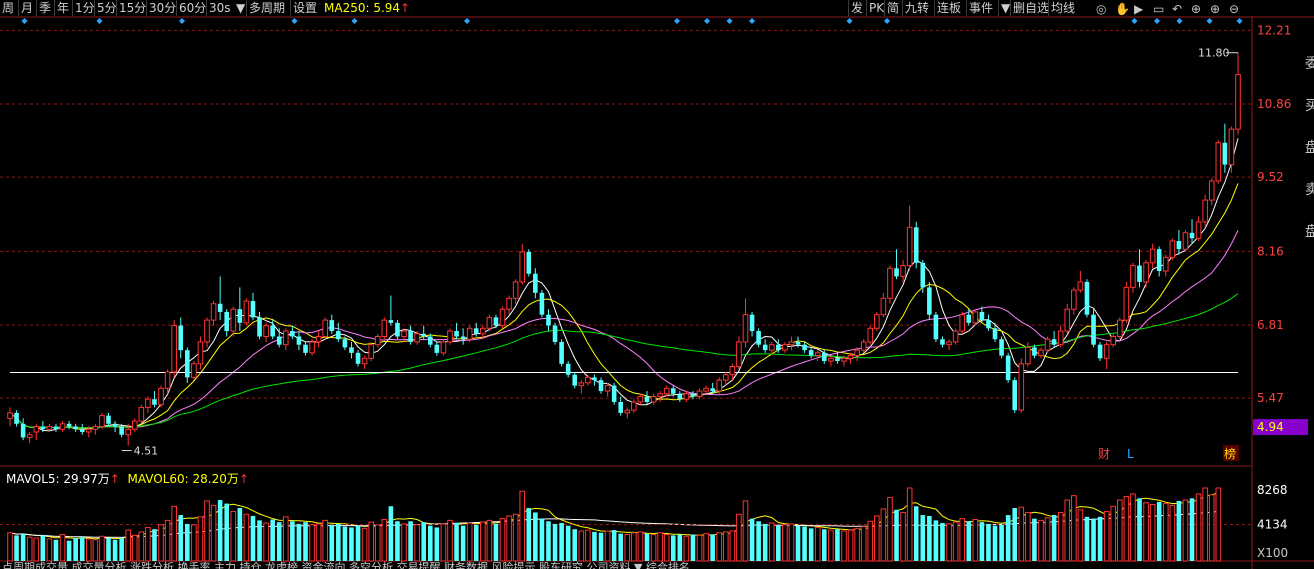  I want to click on box-icon: ▭, so click(1158, 9).